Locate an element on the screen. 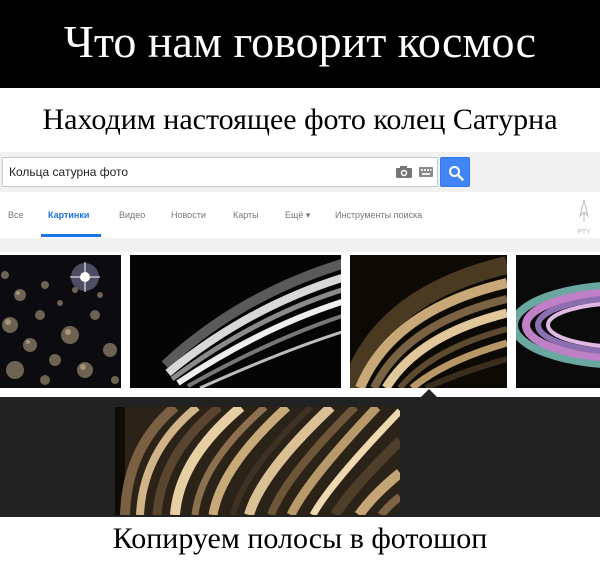 The width and height of the screenshot is (600, 565). search-bar is located at coordinates (220, 172).